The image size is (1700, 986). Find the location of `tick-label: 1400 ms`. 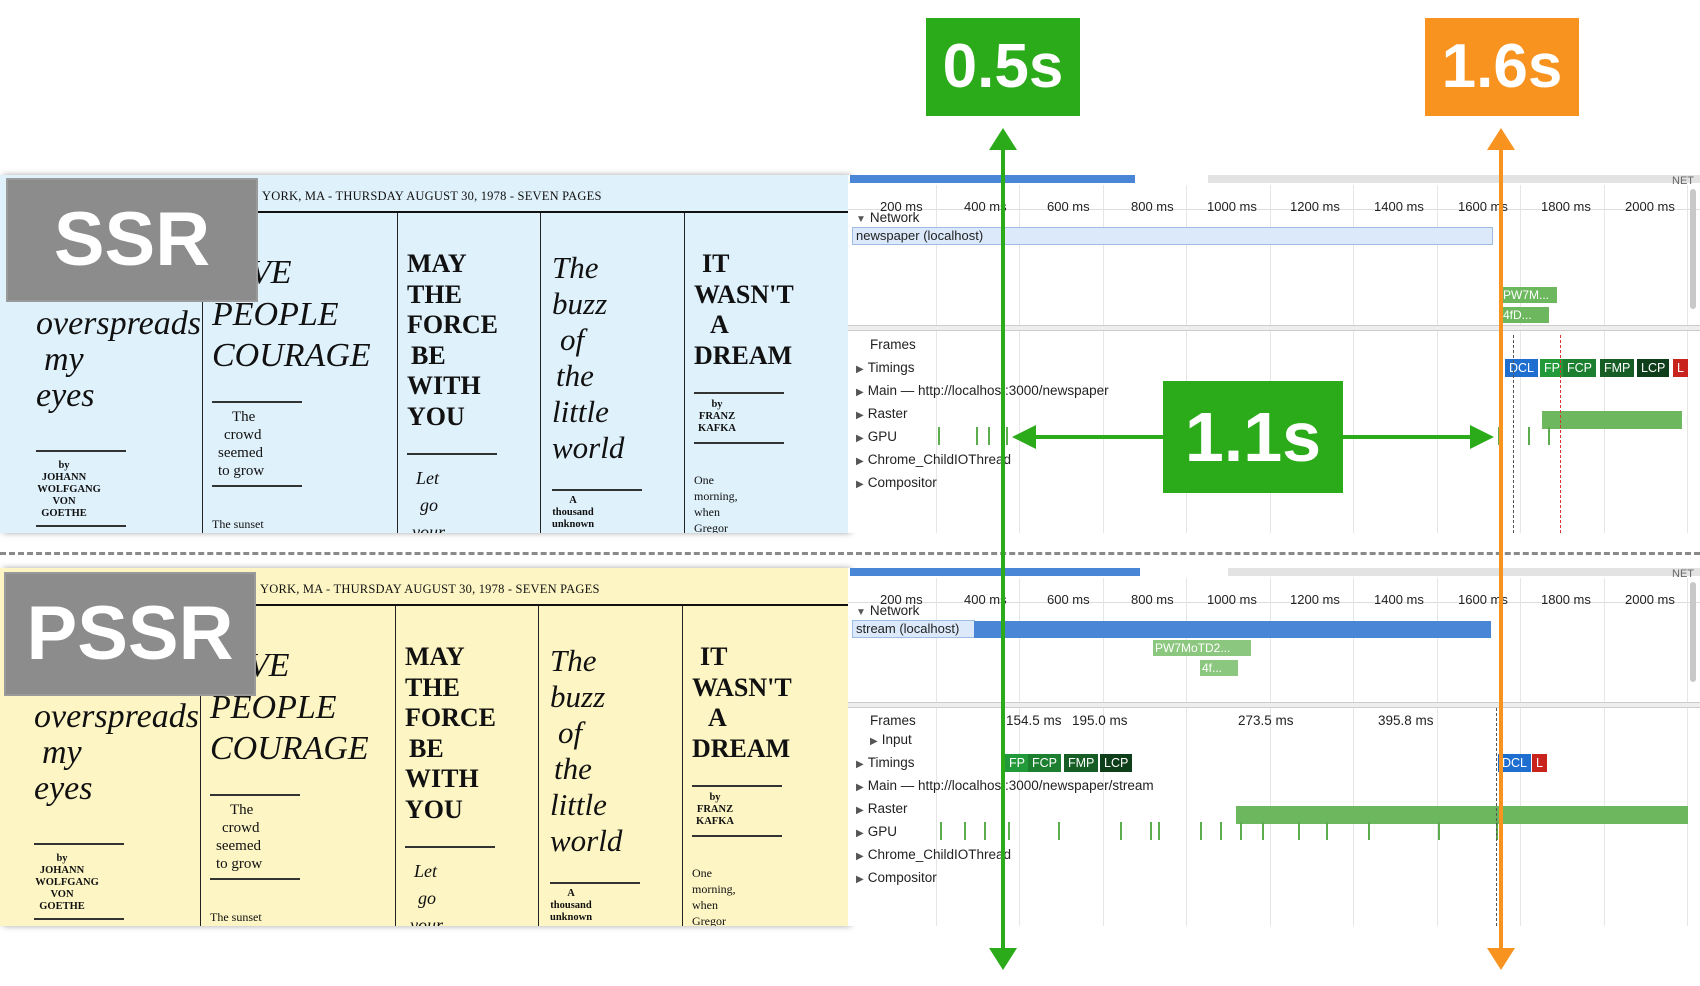

tick-label: 1400 ms is located at coordinates (1399, 206).